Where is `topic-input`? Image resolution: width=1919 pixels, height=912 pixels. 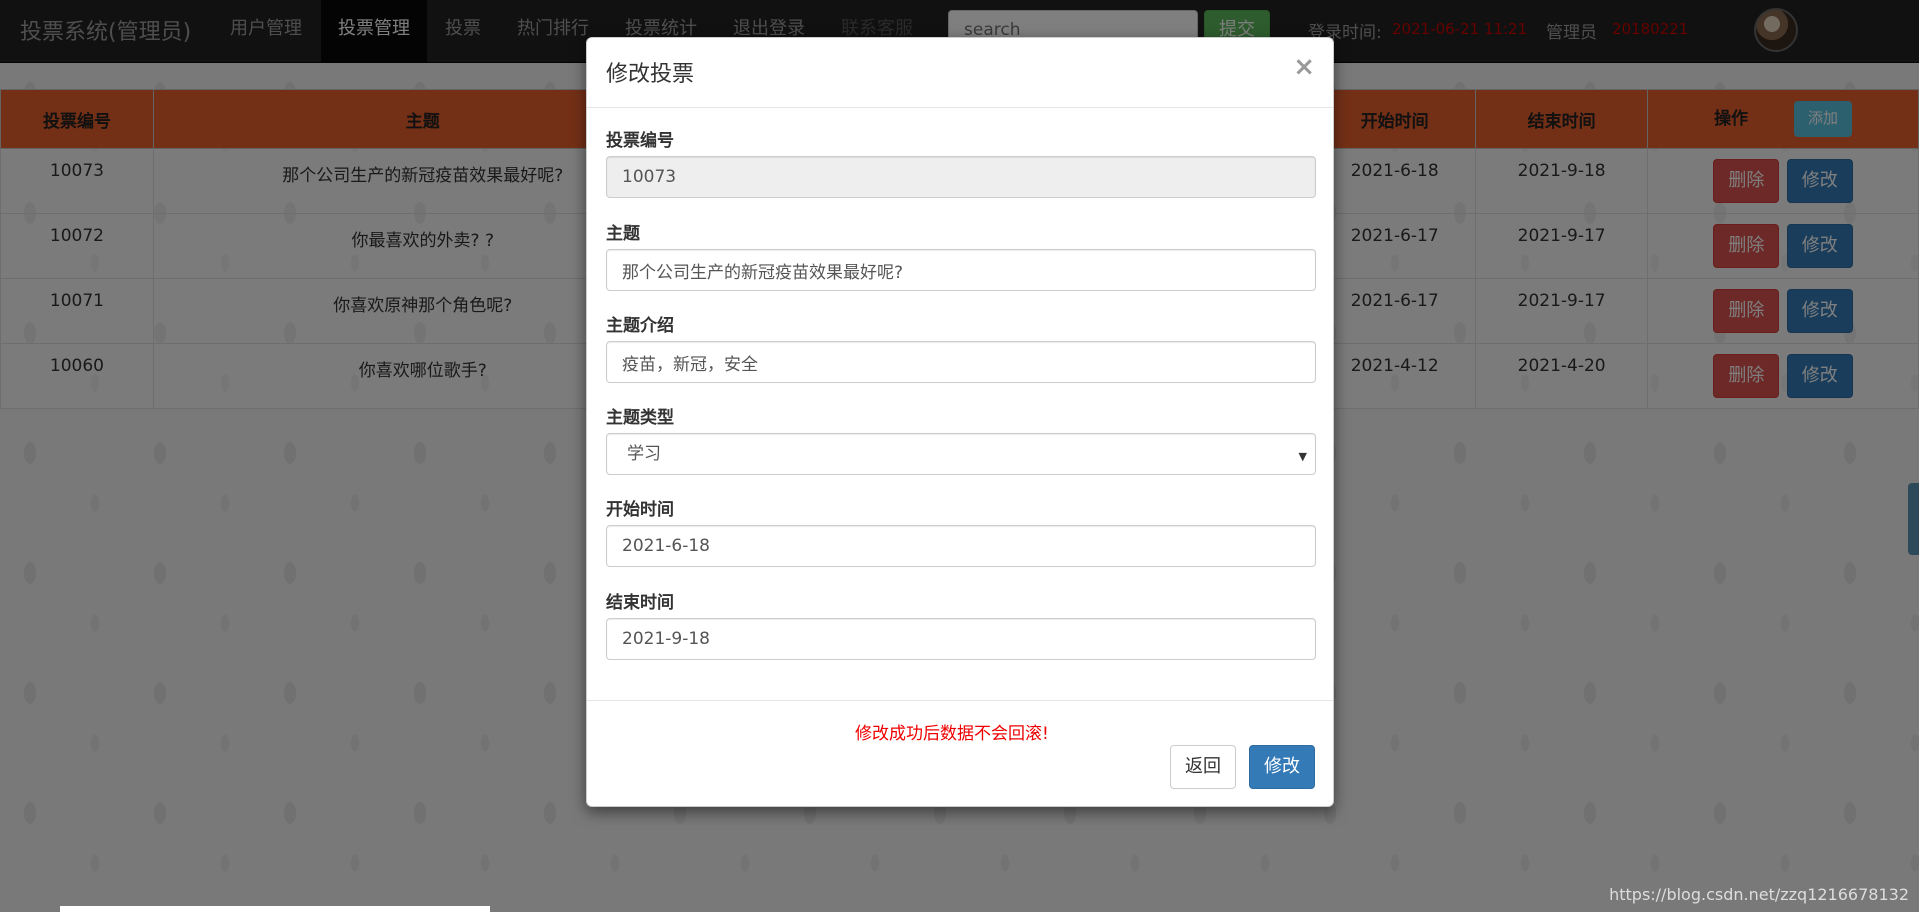 topic-input is located at coordinates (961, 270).